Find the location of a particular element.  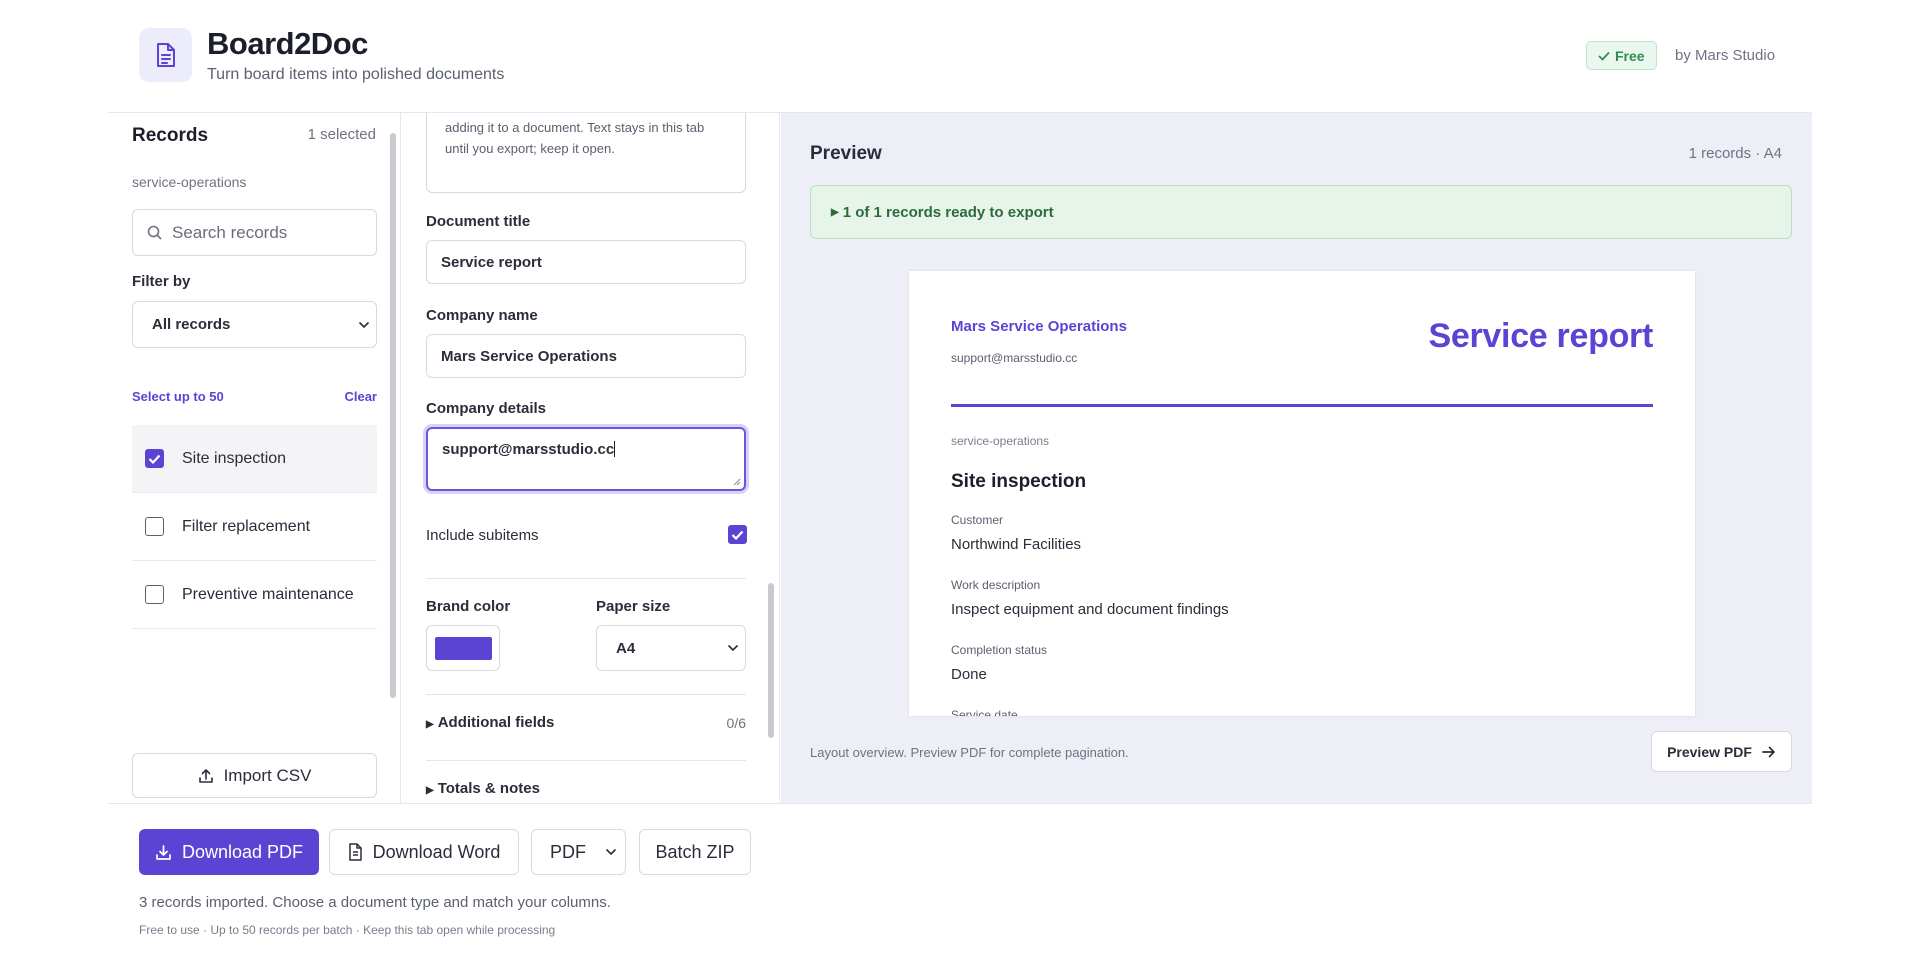

doc-field-value: Inspect equipment and document findings is located at coordinates (1090, 609).